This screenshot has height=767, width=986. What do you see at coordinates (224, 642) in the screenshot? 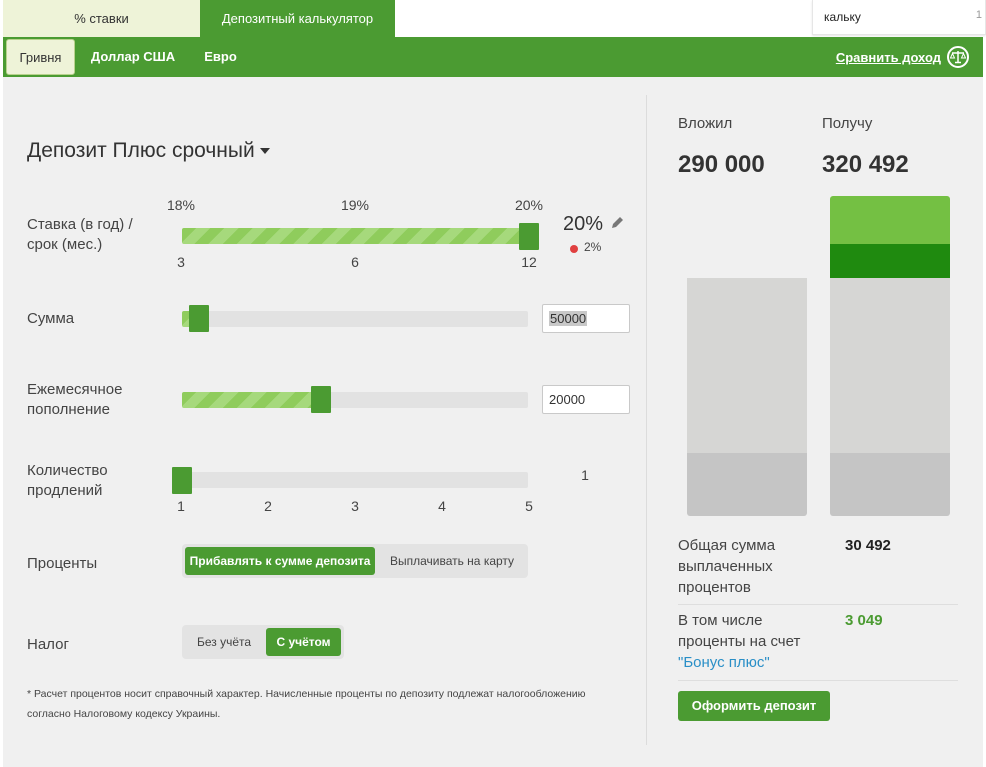
I see `tax-without-option: Без учёта` at bounding box center [224, 642].